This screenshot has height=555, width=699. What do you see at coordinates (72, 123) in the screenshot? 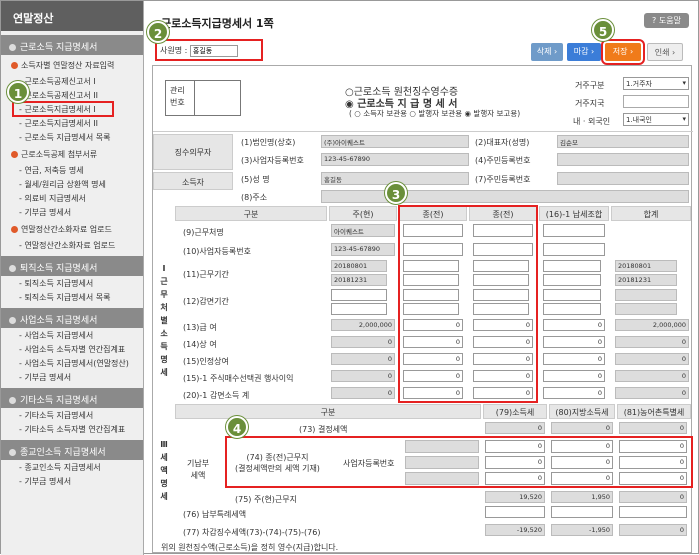
I see `sidebar-item: - 근로소득지급명세서 II` at bounding box center [72, 123].